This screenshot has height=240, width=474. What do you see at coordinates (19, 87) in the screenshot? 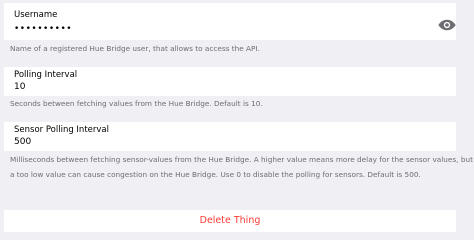
I see `polling-interval-field: 10` at bounding box center [19, 87].